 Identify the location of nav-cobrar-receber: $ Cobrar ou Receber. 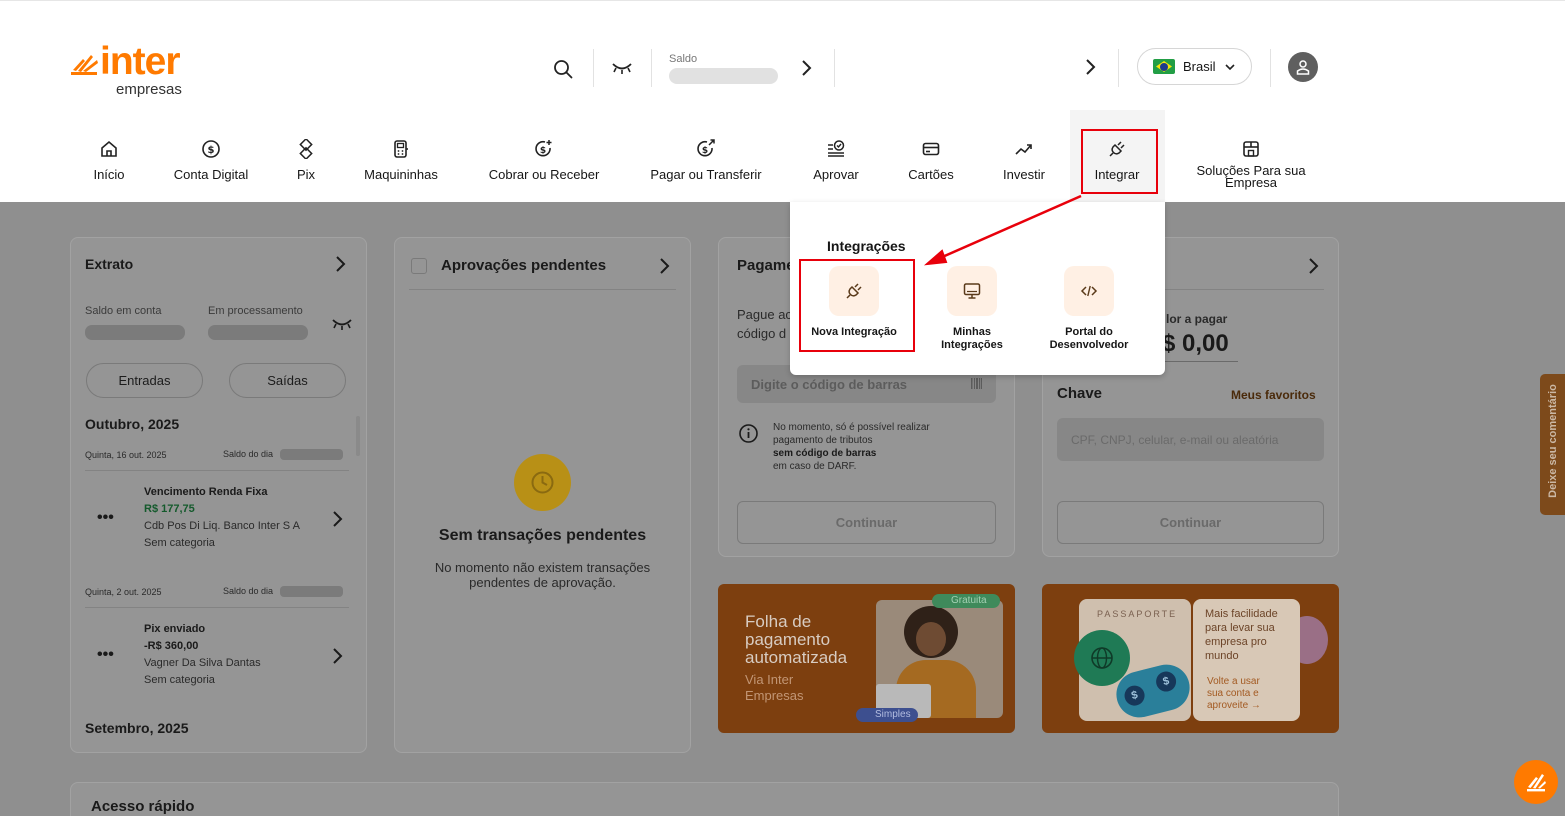
(544, 163).